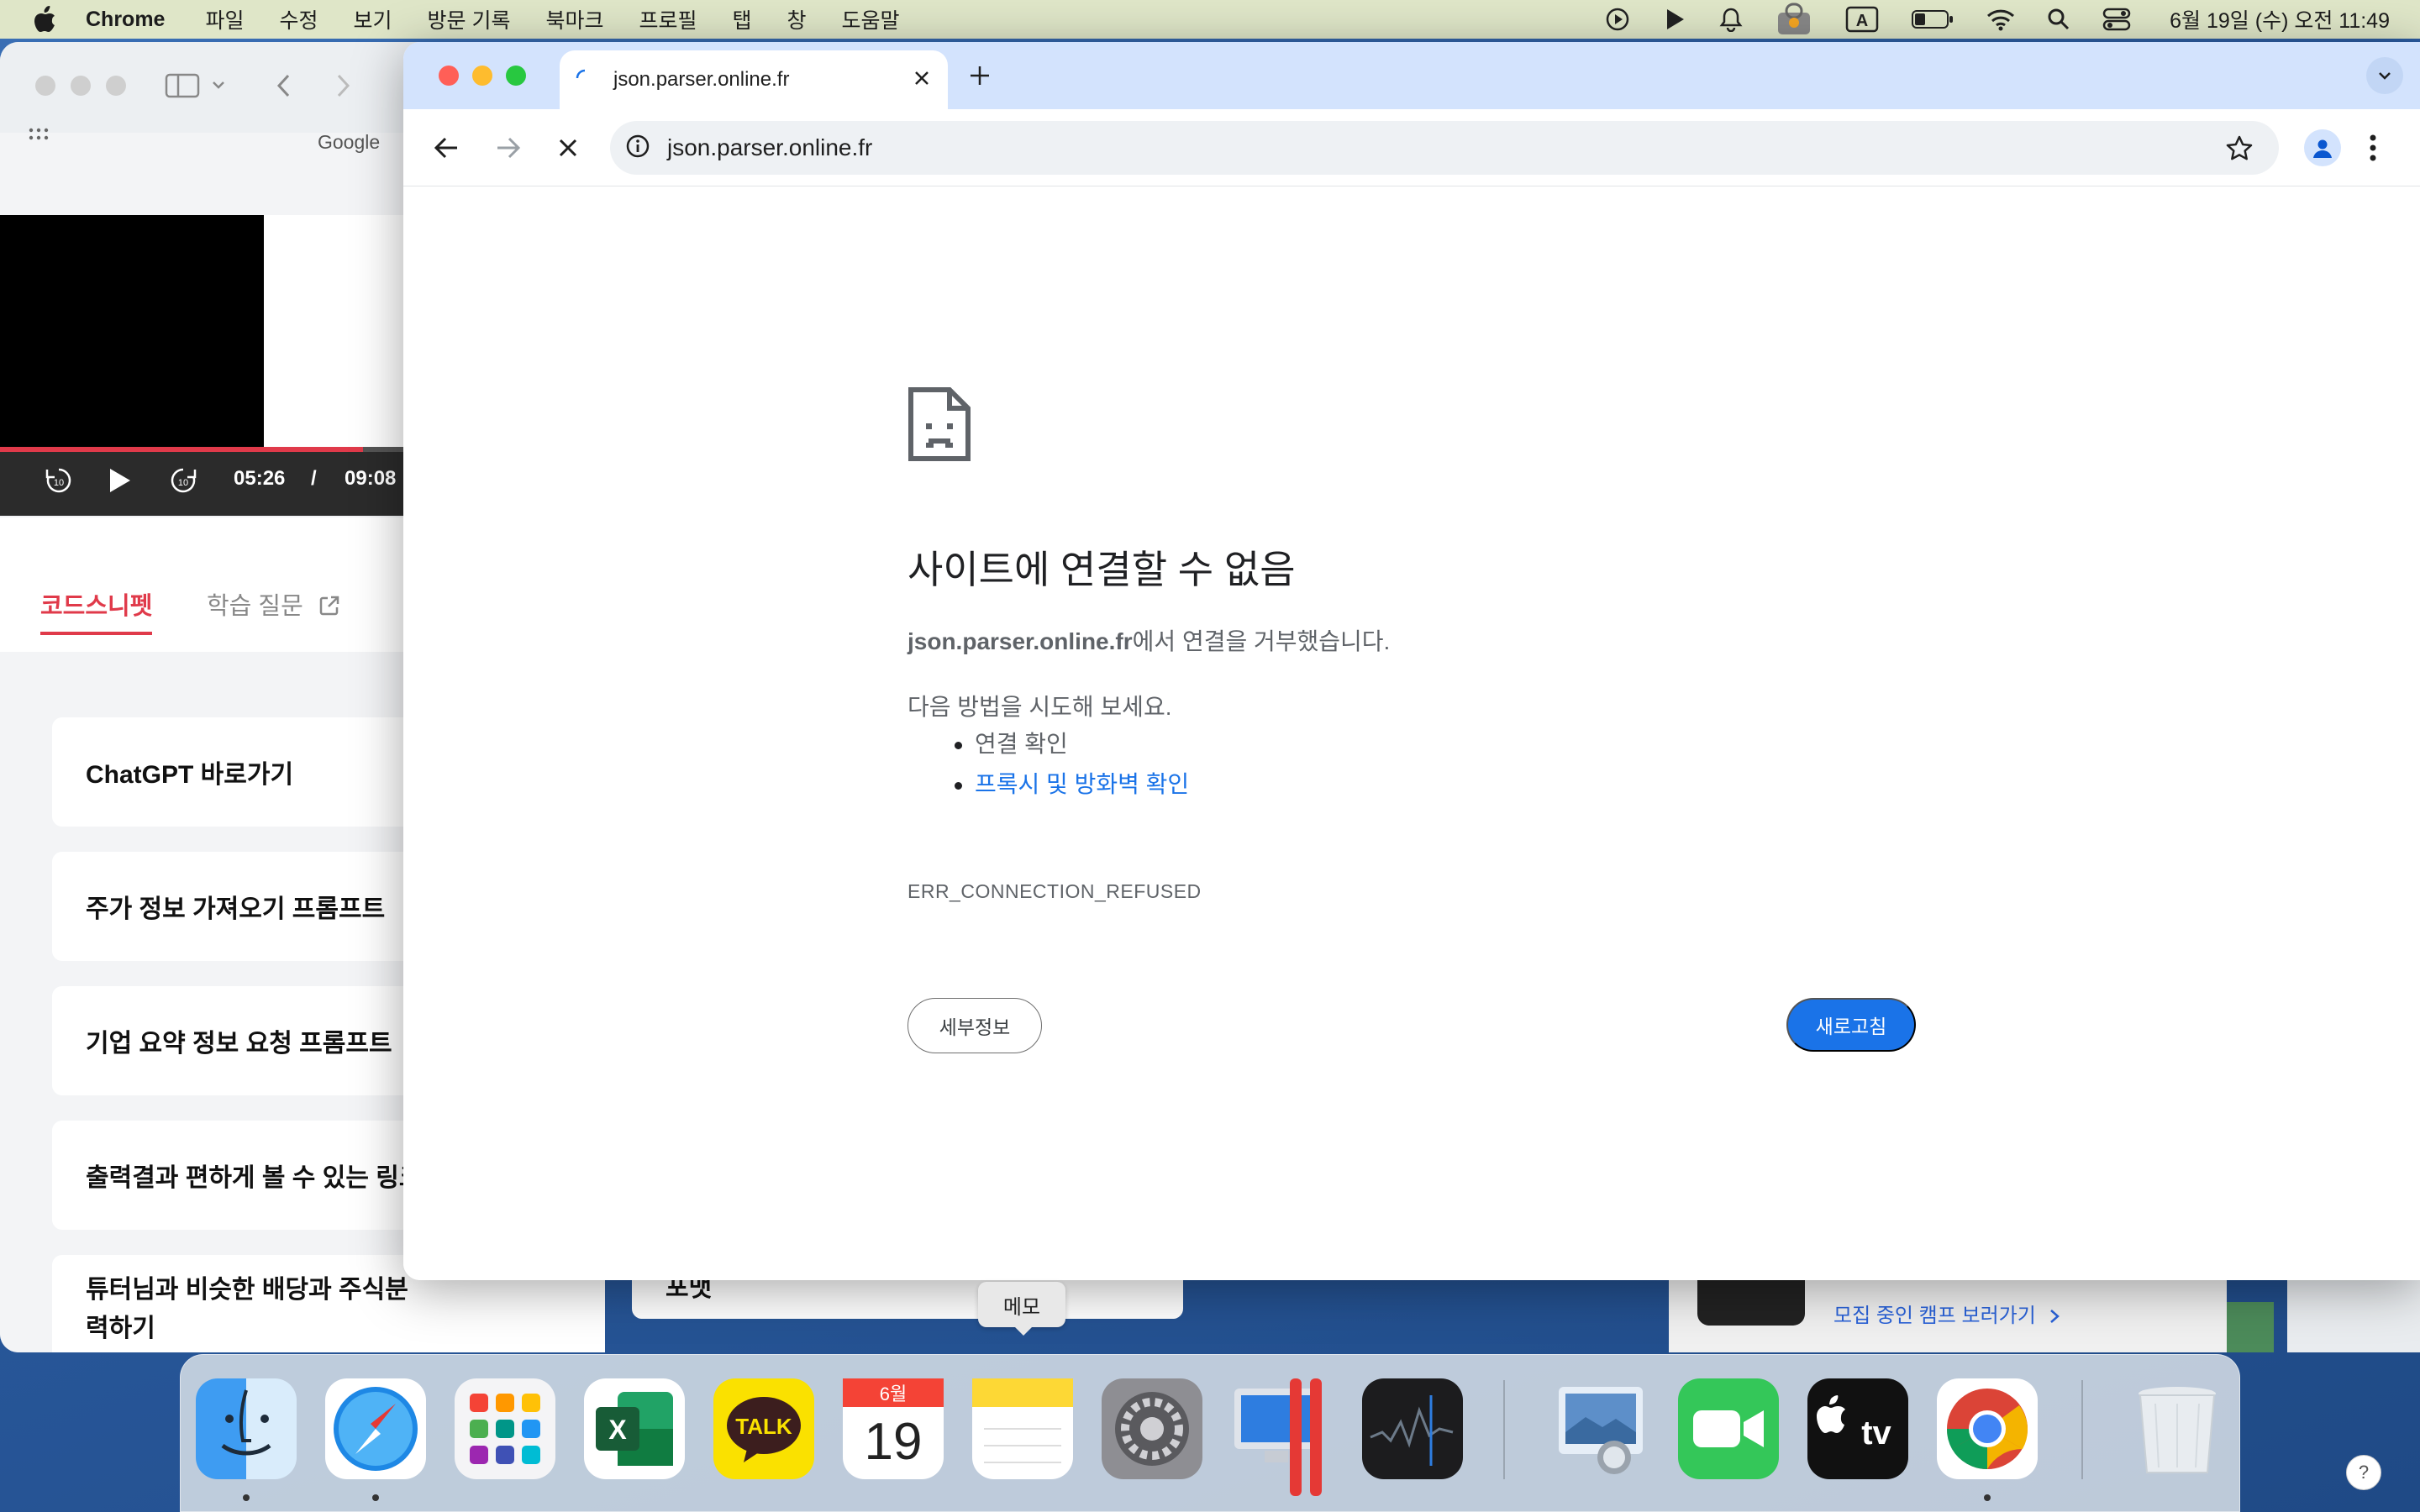 The height and width of the screenshot is (1512, 2420). I want to click on new-tab-icon, so click(980, 78).